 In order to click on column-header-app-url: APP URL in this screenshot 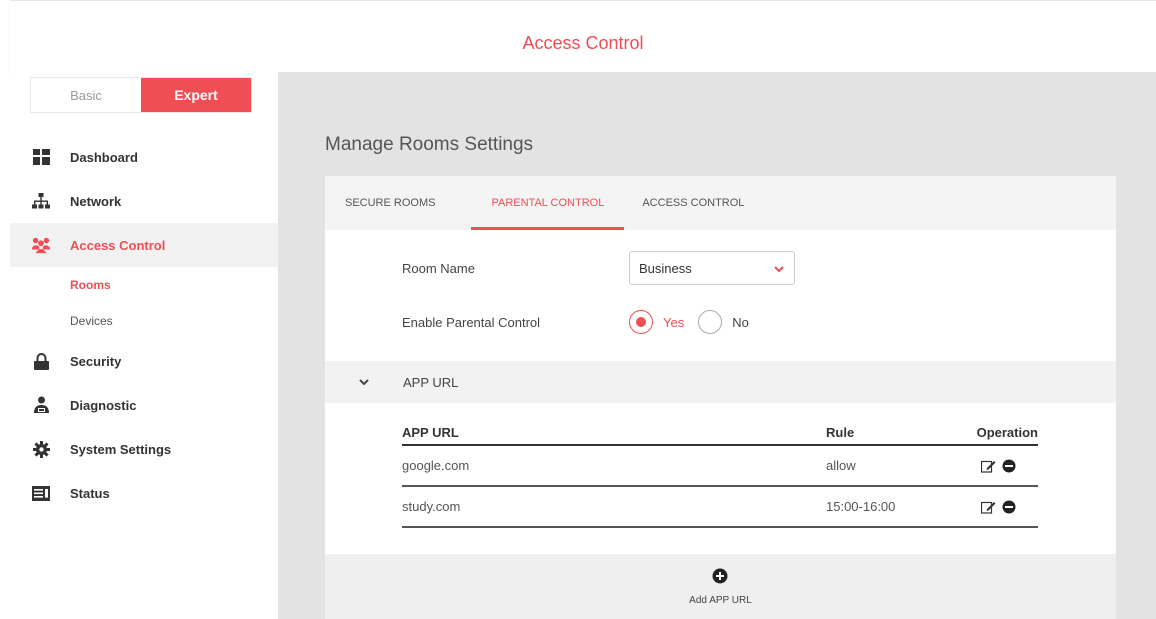, I will do `click(430, 432)`.